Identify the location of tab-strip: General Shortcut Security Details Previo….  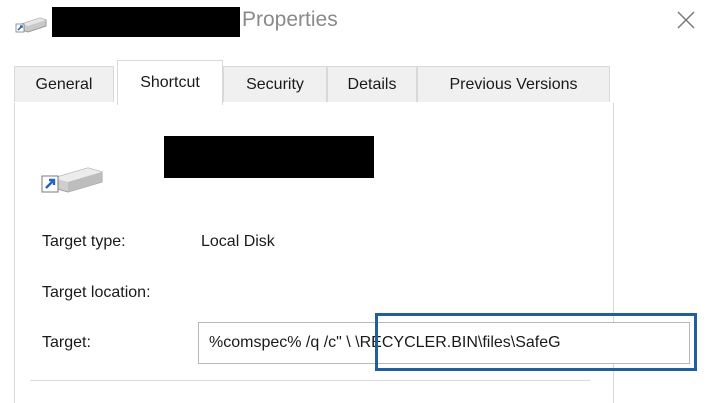
(312, 82).